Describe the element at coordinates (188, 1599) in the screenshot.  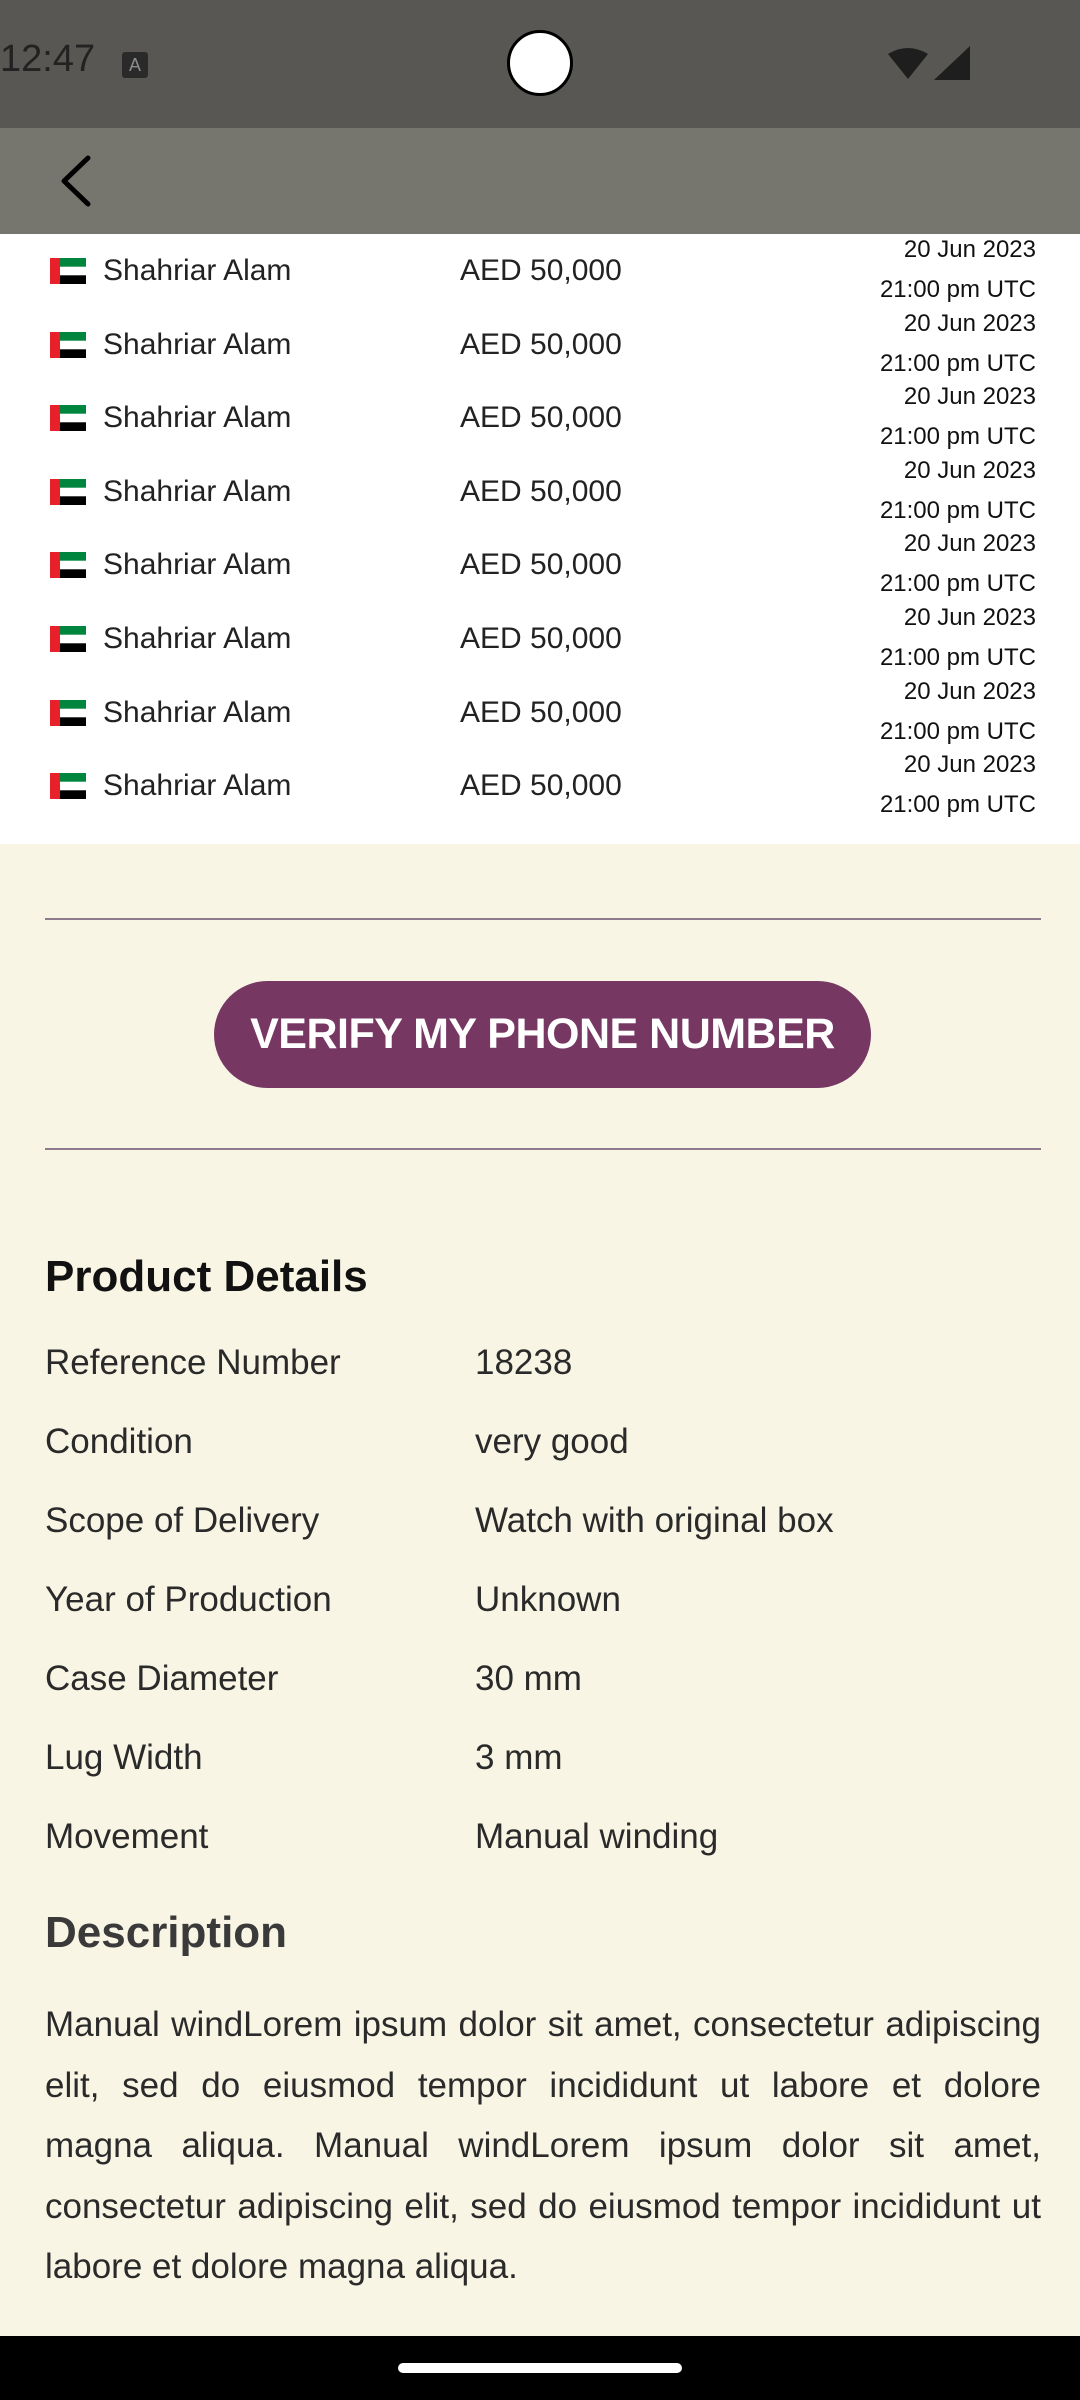
I see `detail-label: Year of Production` at that location.